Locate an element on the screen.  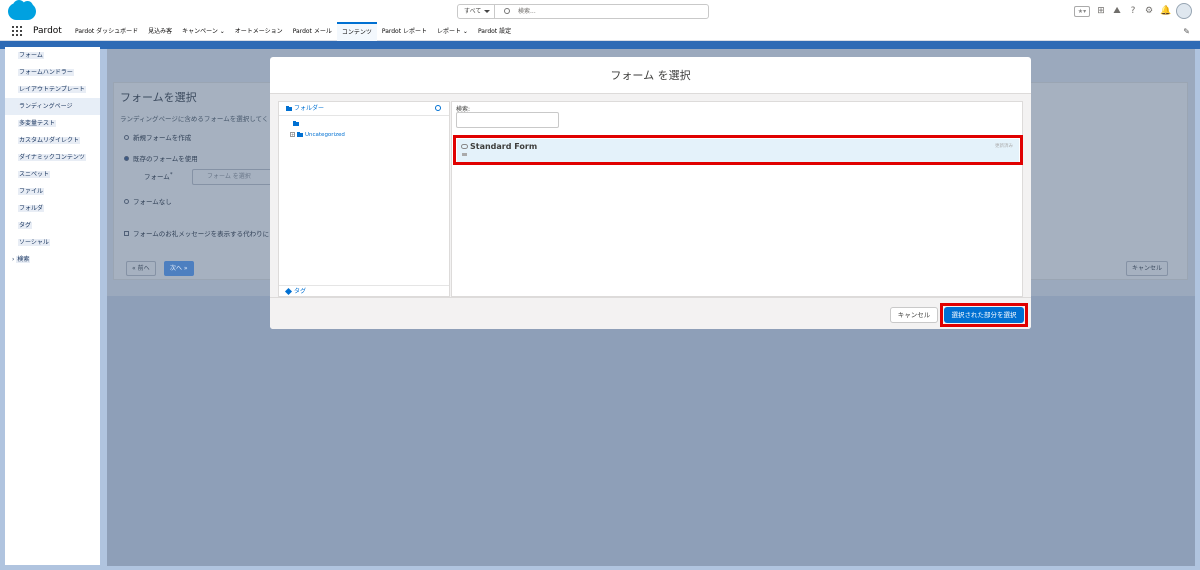
bg-cancel-button: キャンセル is located at coordinates (1147, 268).